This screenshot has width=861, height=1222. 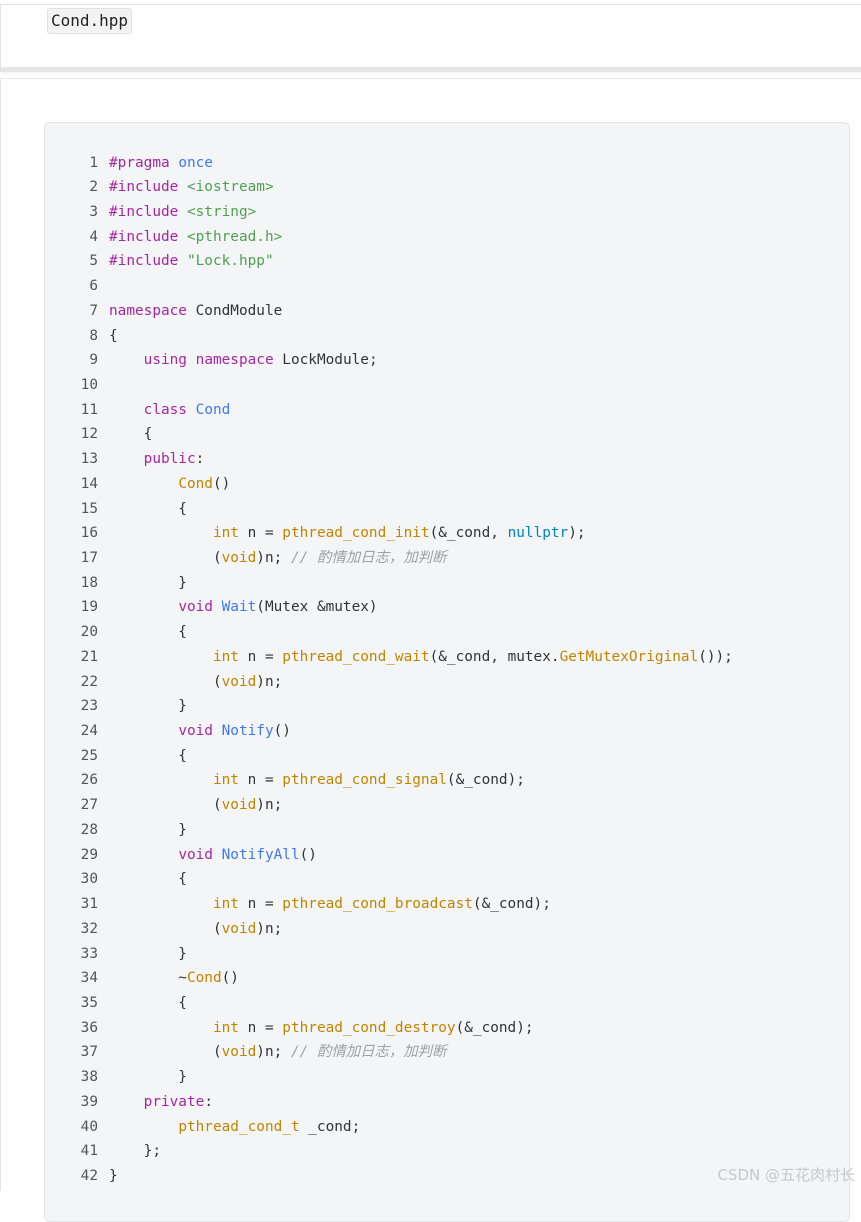 What do you see at coordinates (430, 855) in the screenshot?
I see `code-line: 29 void NotifyAll()` at bounding box center [430, 855].